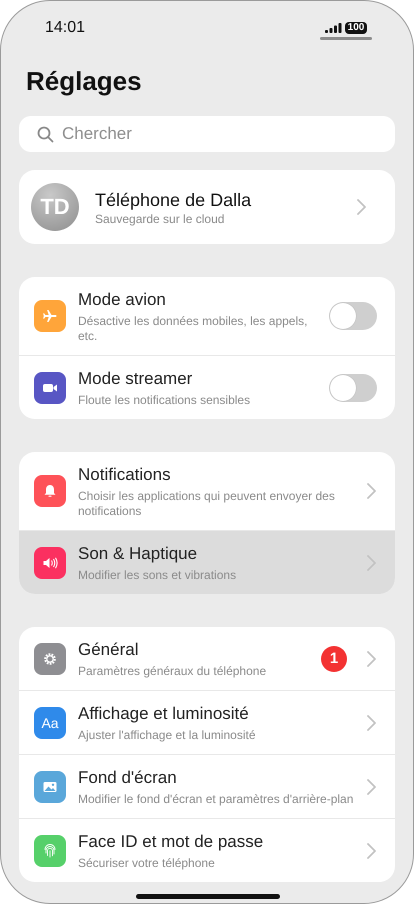  I want to click on indicator-line, so click(346, 38).